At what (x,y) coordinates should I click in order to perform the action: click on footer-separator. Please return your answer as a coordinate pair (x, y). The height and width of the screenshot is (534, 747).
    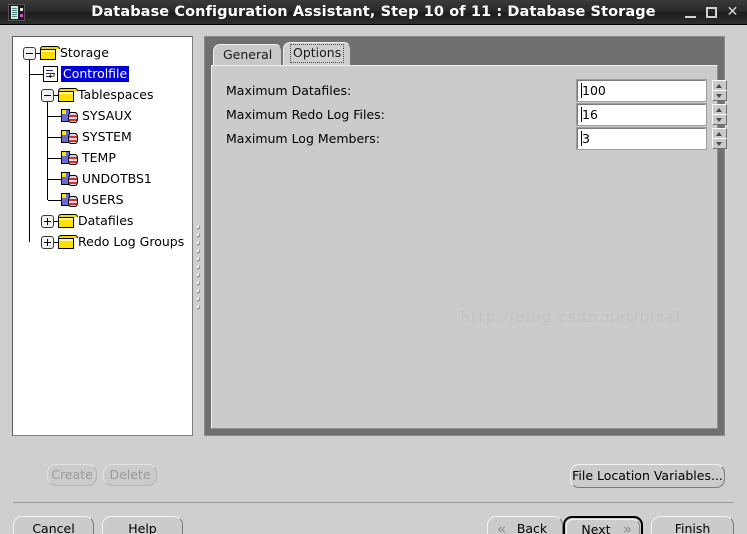
    Looking at the image, I should click on (373, 502).